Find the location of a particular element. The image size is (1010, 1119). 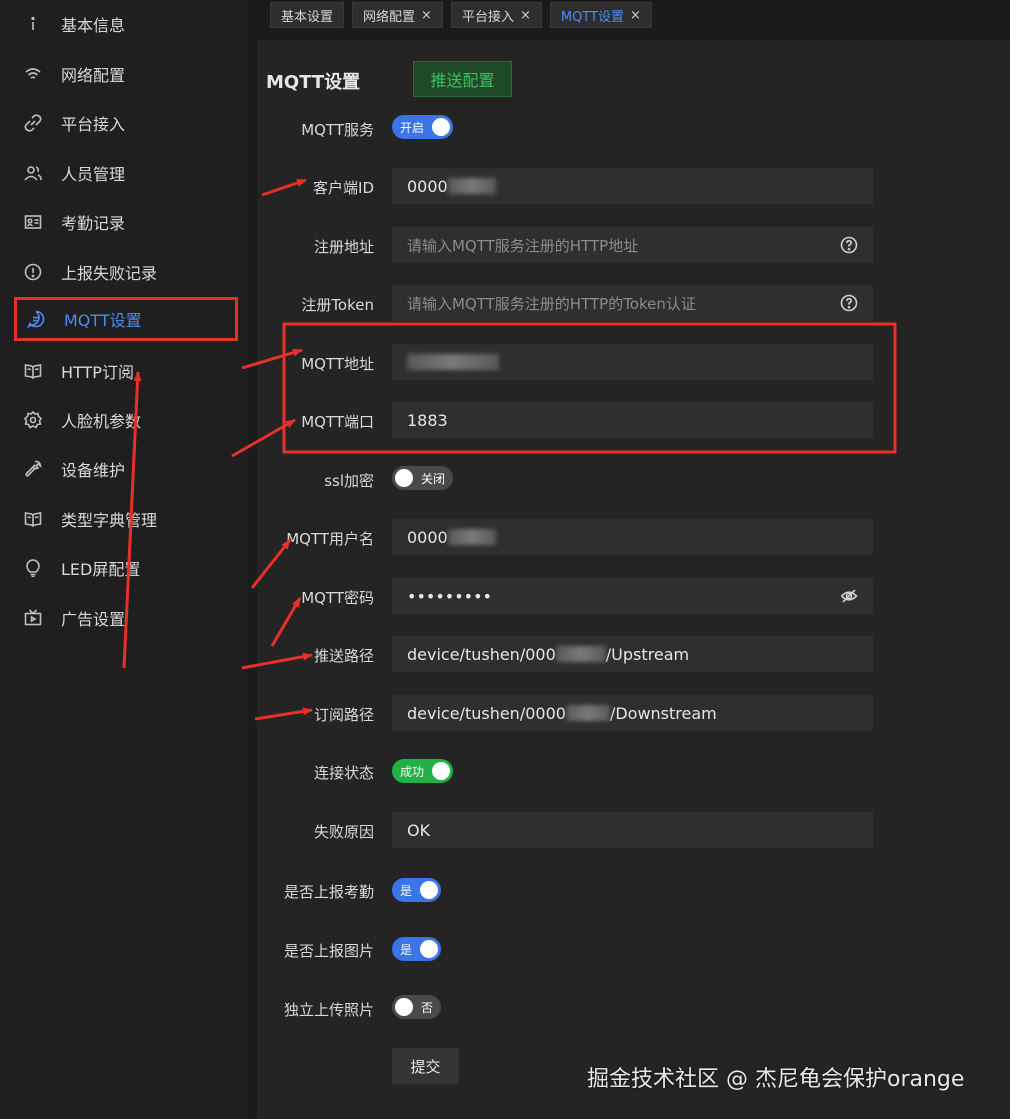

sub-path-field: device/tushen/0000 /Downstream is located at coordinates (632, 713).